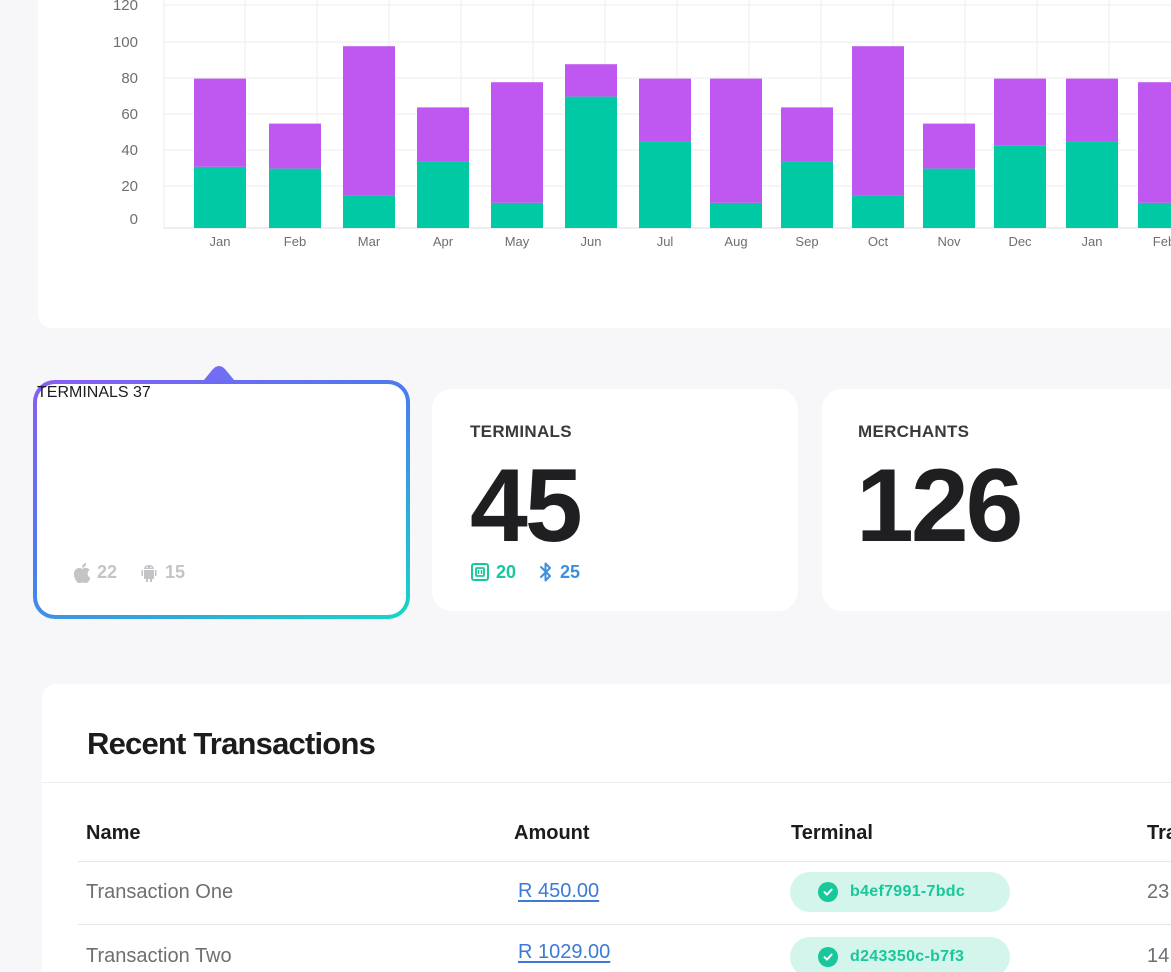  What do you see at coordinates (624, 861) in the screenshot?
I see `header-divider` at bounding box center [624, 861].